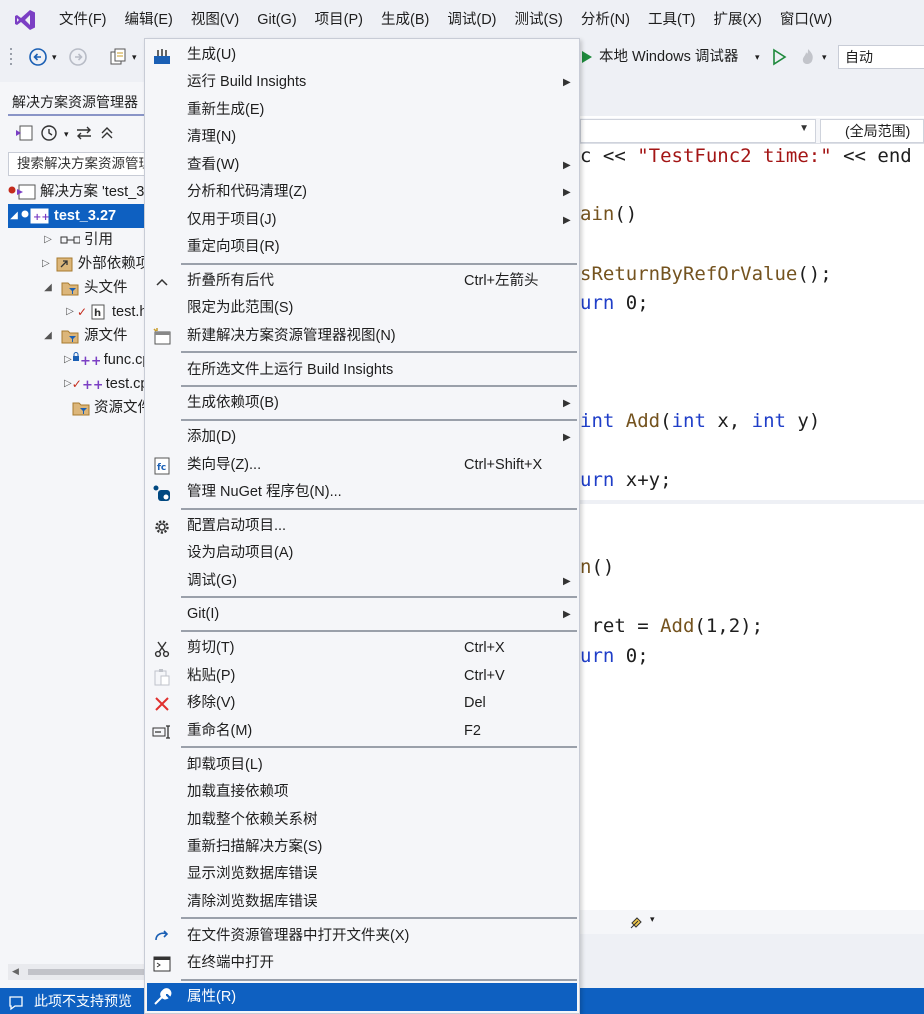 Image resolution: width=924 pixels, height=1014 pixels. What do you see at coordinates (746, 156) in the screenshot?
I see `code-line: c << "TestFunc2 time:" << end` at bounding box center [746, 156].